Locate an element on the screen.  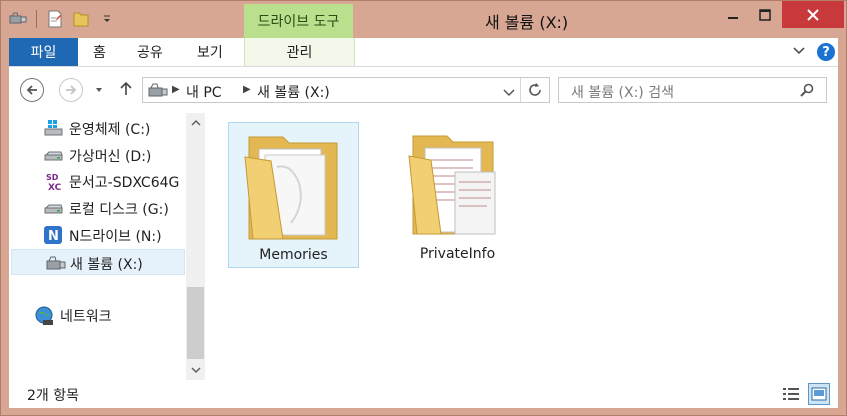
breadcrumb-this-pc: 내 PC is located at coordinates (204, 92).